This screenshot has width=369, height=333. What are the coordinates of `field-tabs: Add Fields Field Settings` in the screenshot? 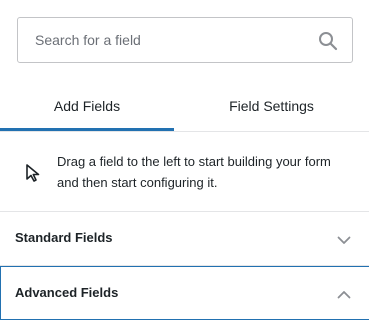 It's located at (184, 108).